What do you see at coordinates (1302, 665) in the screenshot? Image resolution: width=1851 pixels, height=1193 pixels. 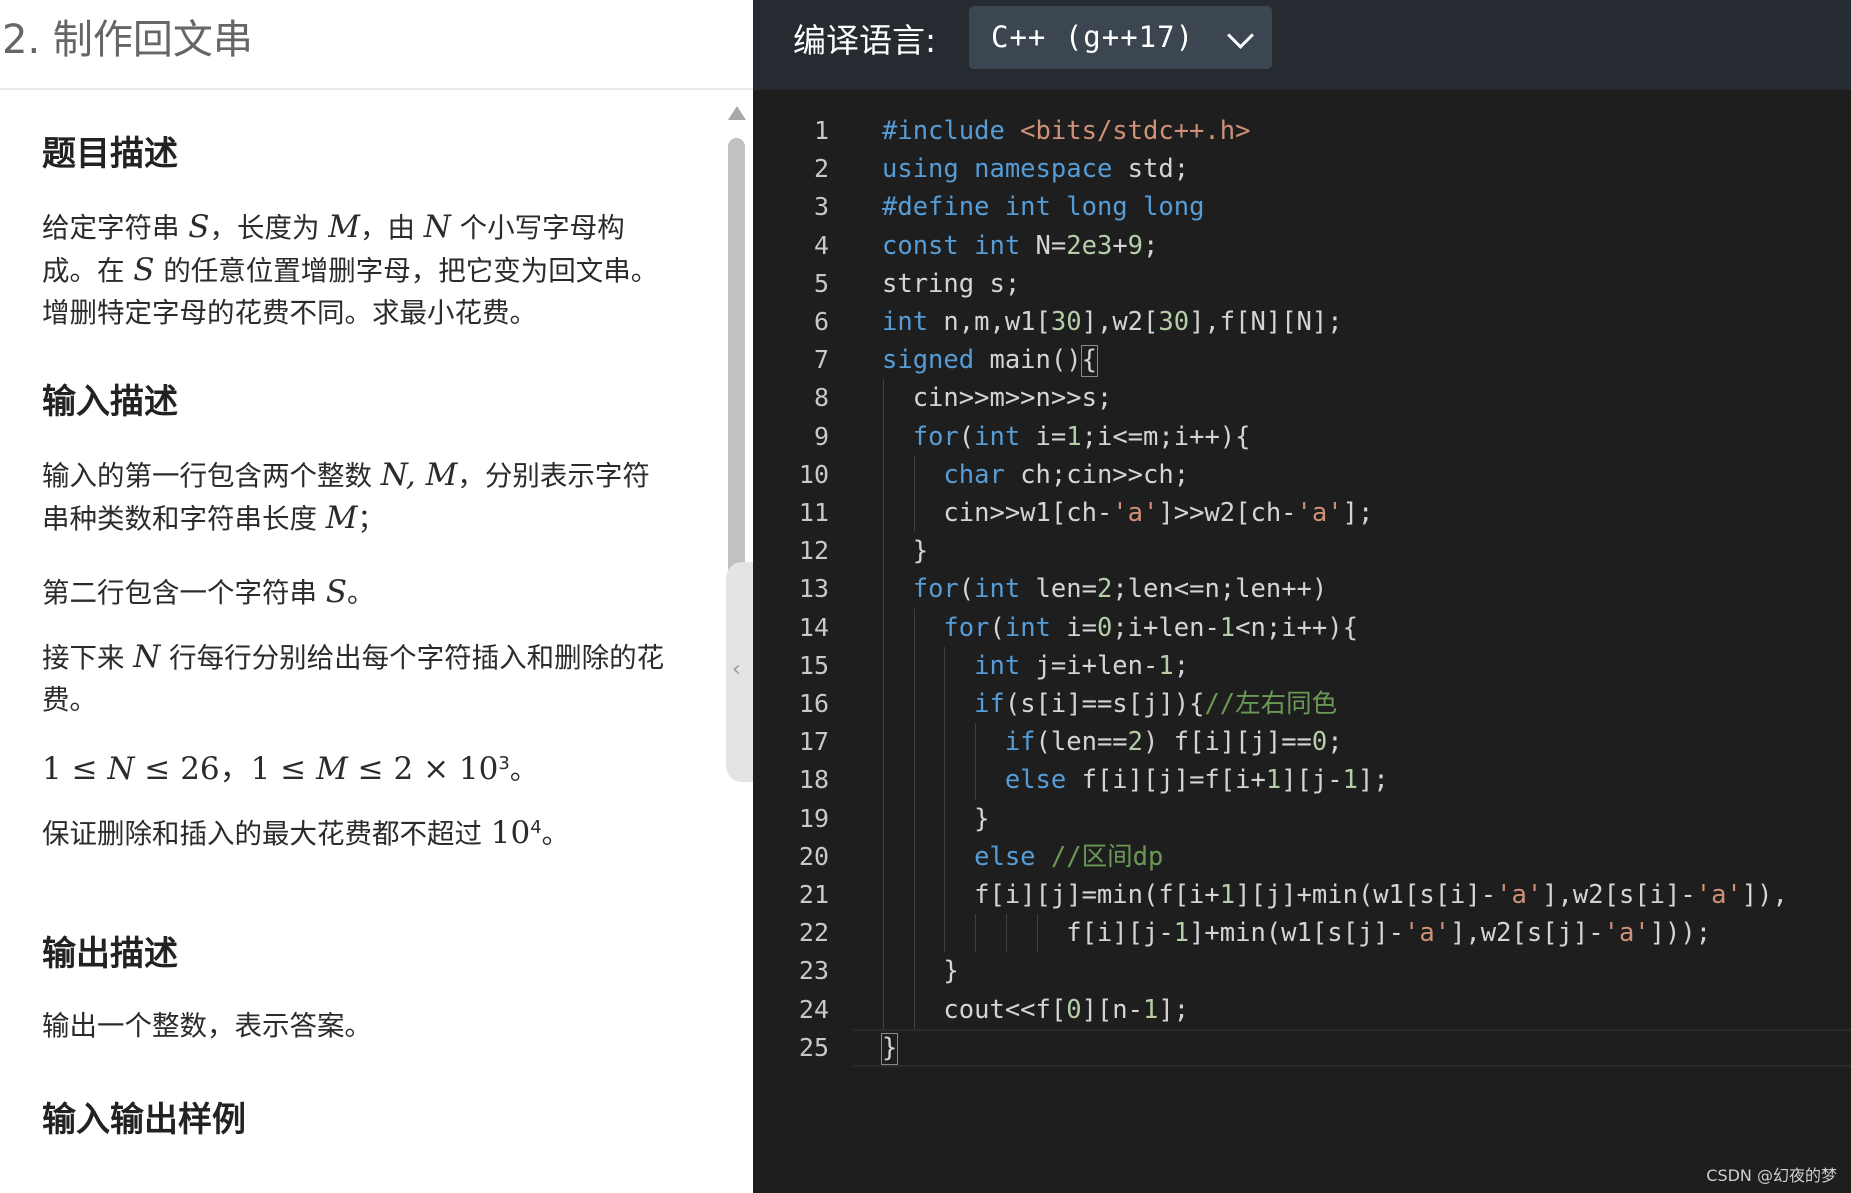 I see `code-line: 15 int j=i+len-1;` at bounding box center [1302, 665].